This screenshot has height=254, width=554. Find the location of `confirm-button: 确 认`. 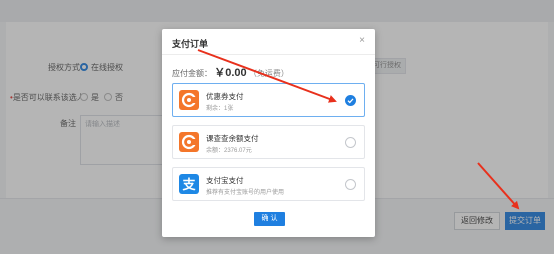

confirm-button: 确 认 is located at coordinates (269, 219).